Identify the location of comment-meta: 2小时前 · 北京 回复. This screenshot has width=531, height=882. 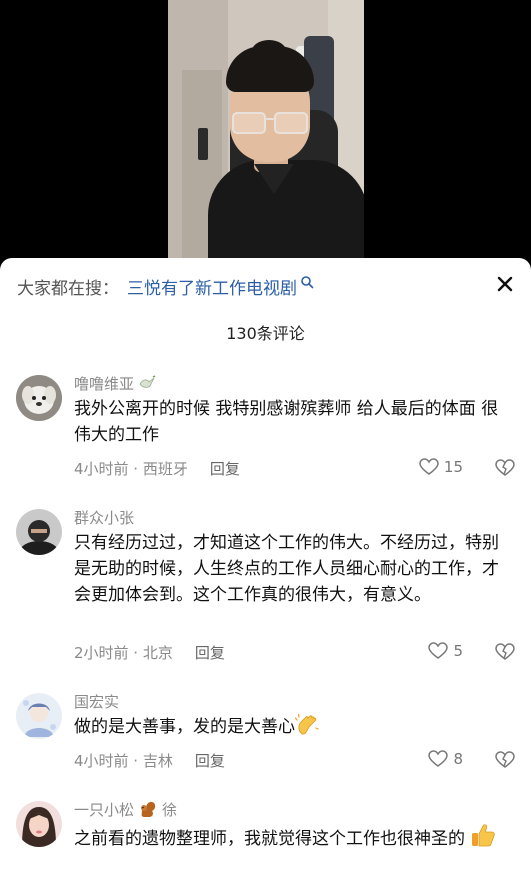
(149, 652).